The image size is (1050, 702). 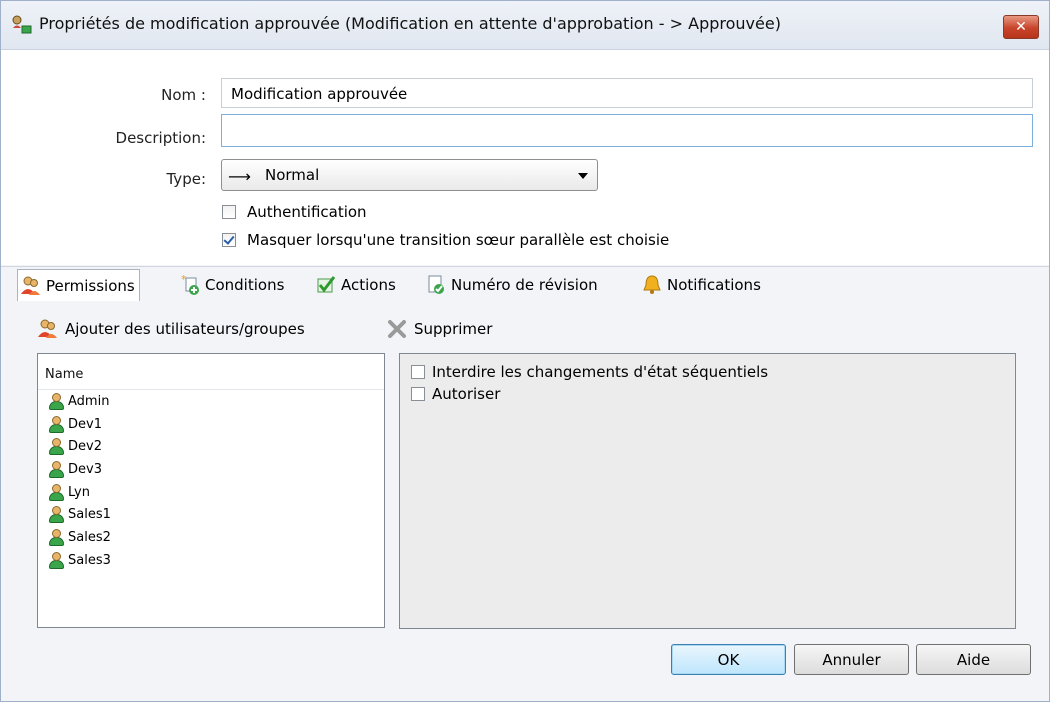 I want to click on add-users-groups-button: Ajouter des utilisateurs/groupes, so click(x=171, y=329).